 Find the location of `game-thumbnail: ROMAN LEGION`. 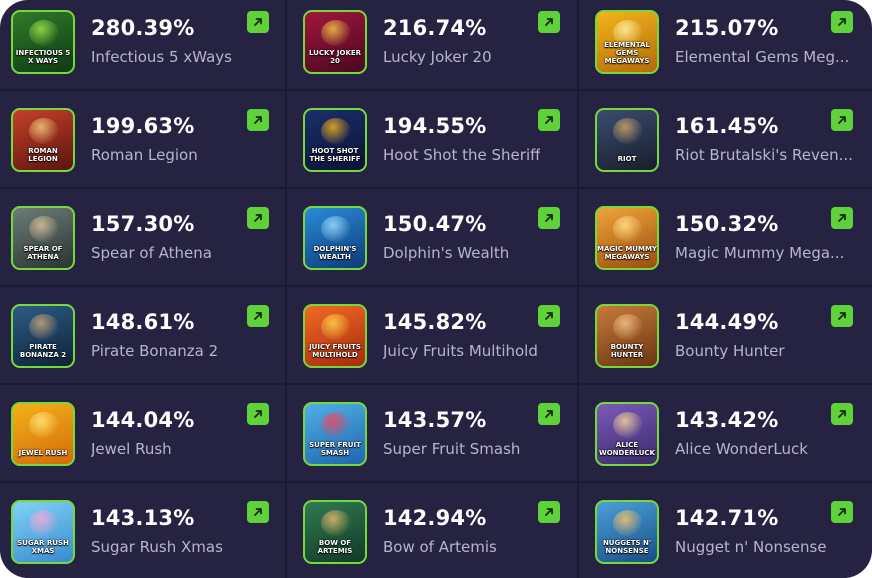

game-thumbnail: ROMAN LEGION is located at coordinates (43, 140).